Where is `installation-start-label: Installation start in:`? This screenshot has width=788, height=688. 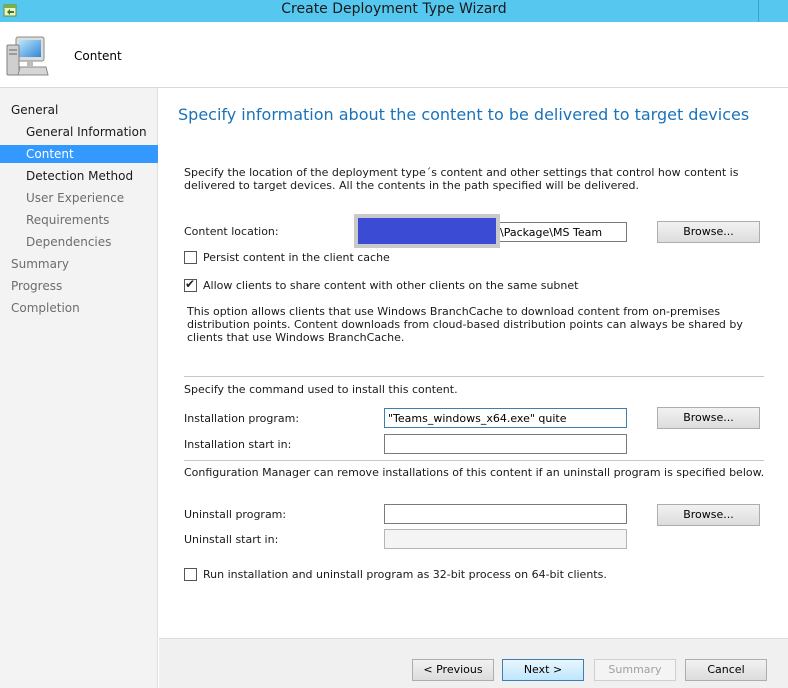
installation-start-label: Installation start in: is located at coordinates (238, 444).